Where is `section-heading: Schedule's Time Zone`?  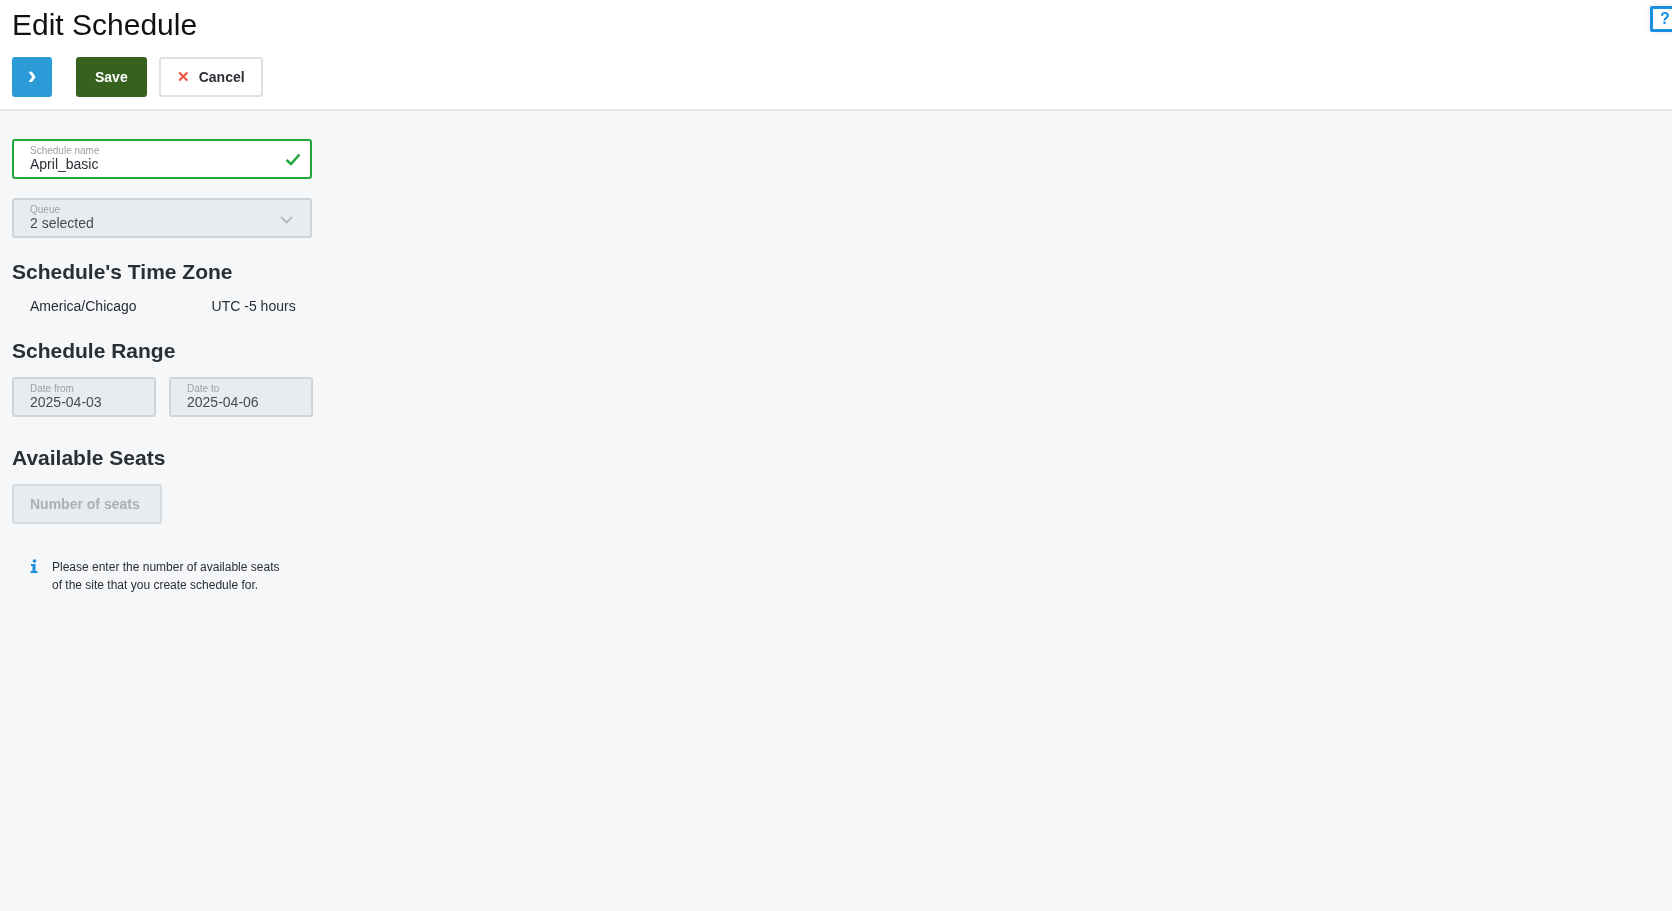 section-heading: Schedule's Time Zone is located at coordinates (122, 272).